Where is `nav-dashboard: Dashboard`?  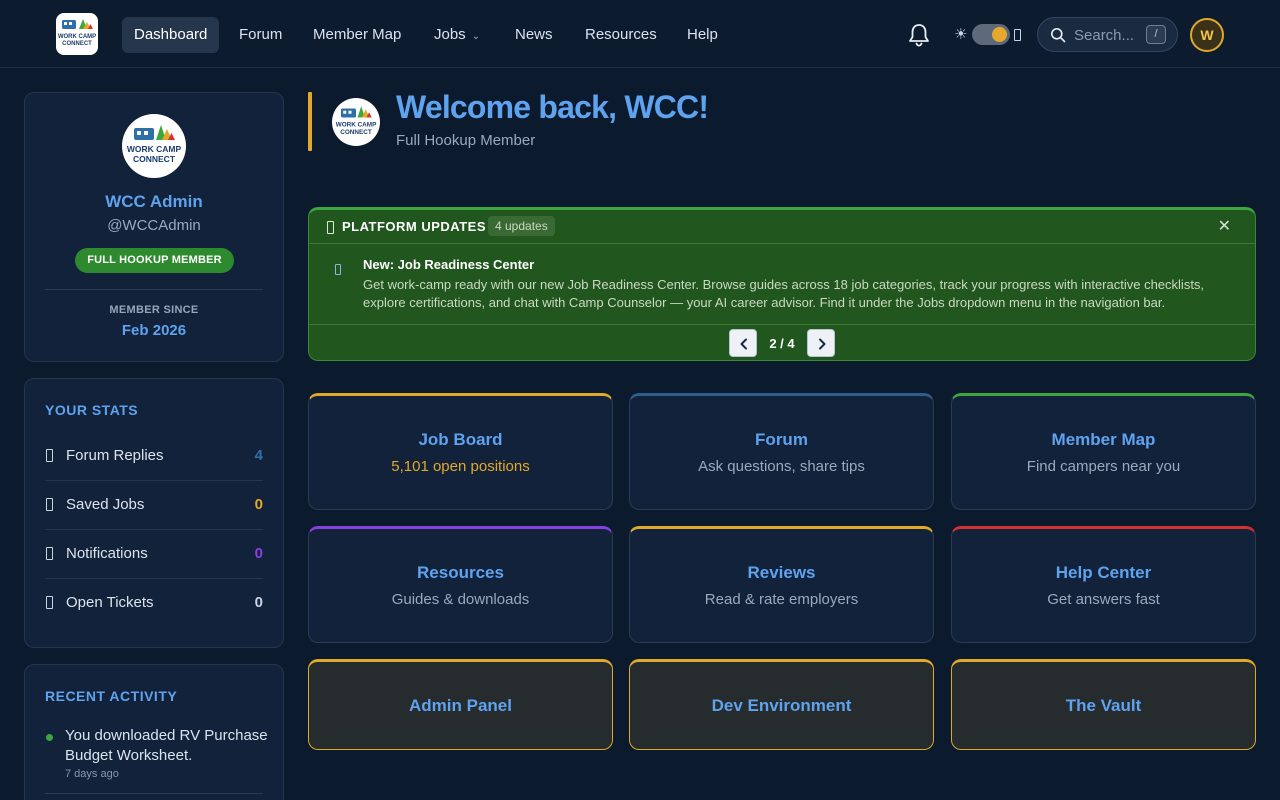
nav-dashboard: Dashboard is located at coordinates (171, 35).